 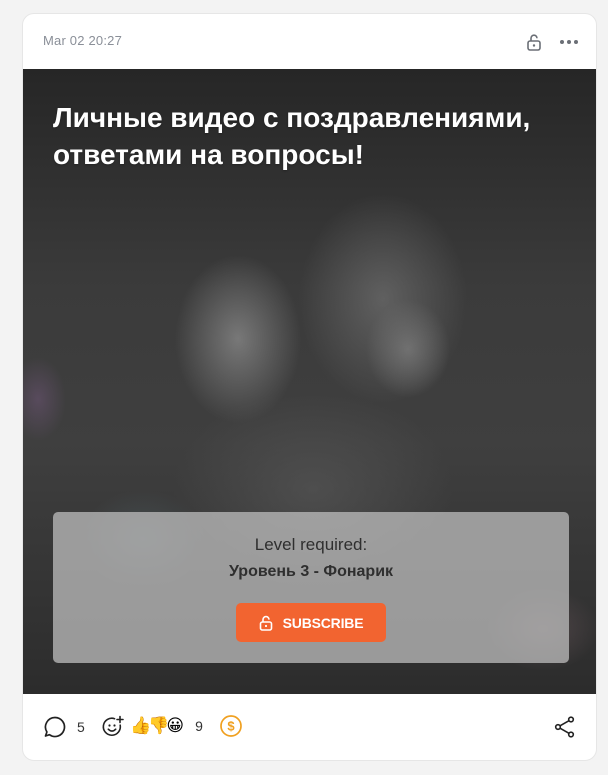 What do you see at coordinates (175, 725) in the screenshot?
I see `grinning-face-reaction: 😀` at bounding box center [175, 725].